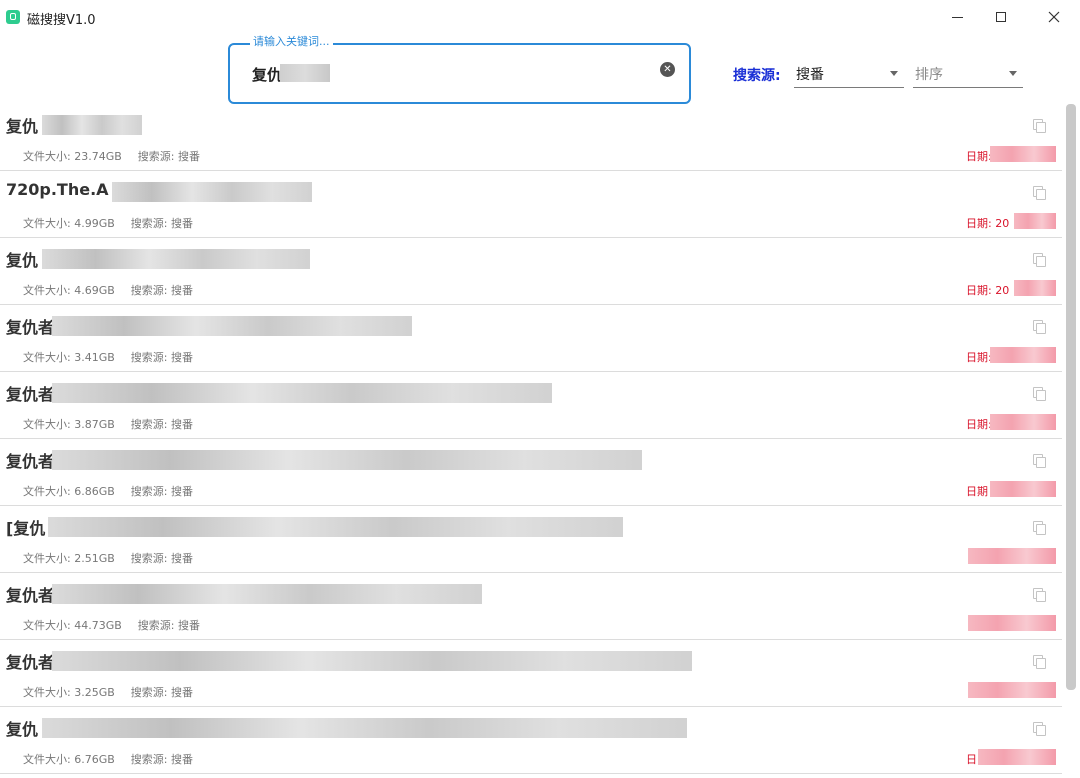 The width and height of the screenshot is (1080, 778). Describe the element at coordinates (25, 527) in the screenshot. I see `result-title: [复仇` at that location.